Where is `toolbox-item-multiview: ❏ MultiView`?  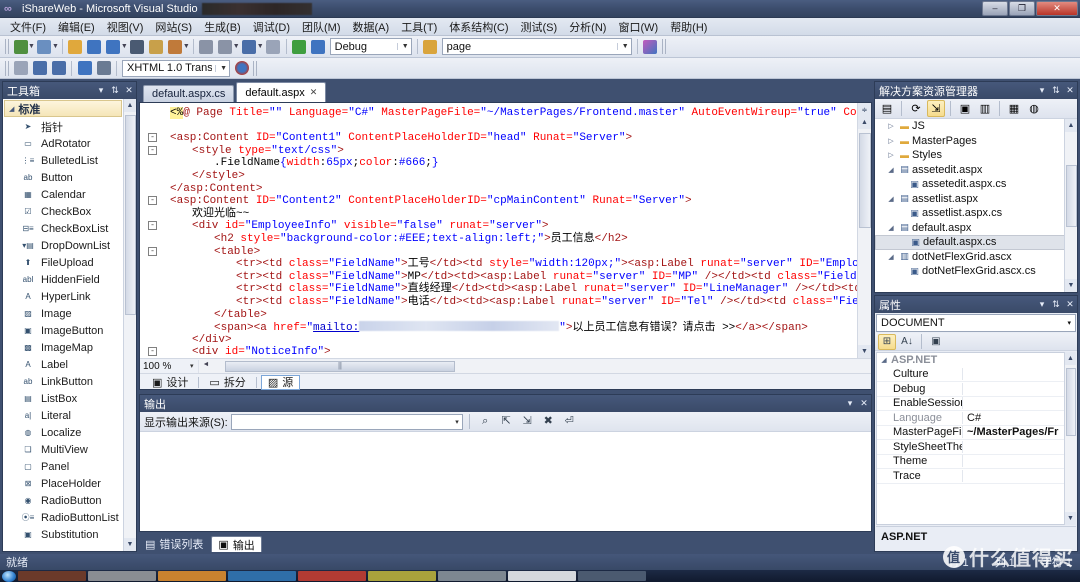
toolbox-item-multiview: ❏ MultiView is located at coordinates (69, 449).